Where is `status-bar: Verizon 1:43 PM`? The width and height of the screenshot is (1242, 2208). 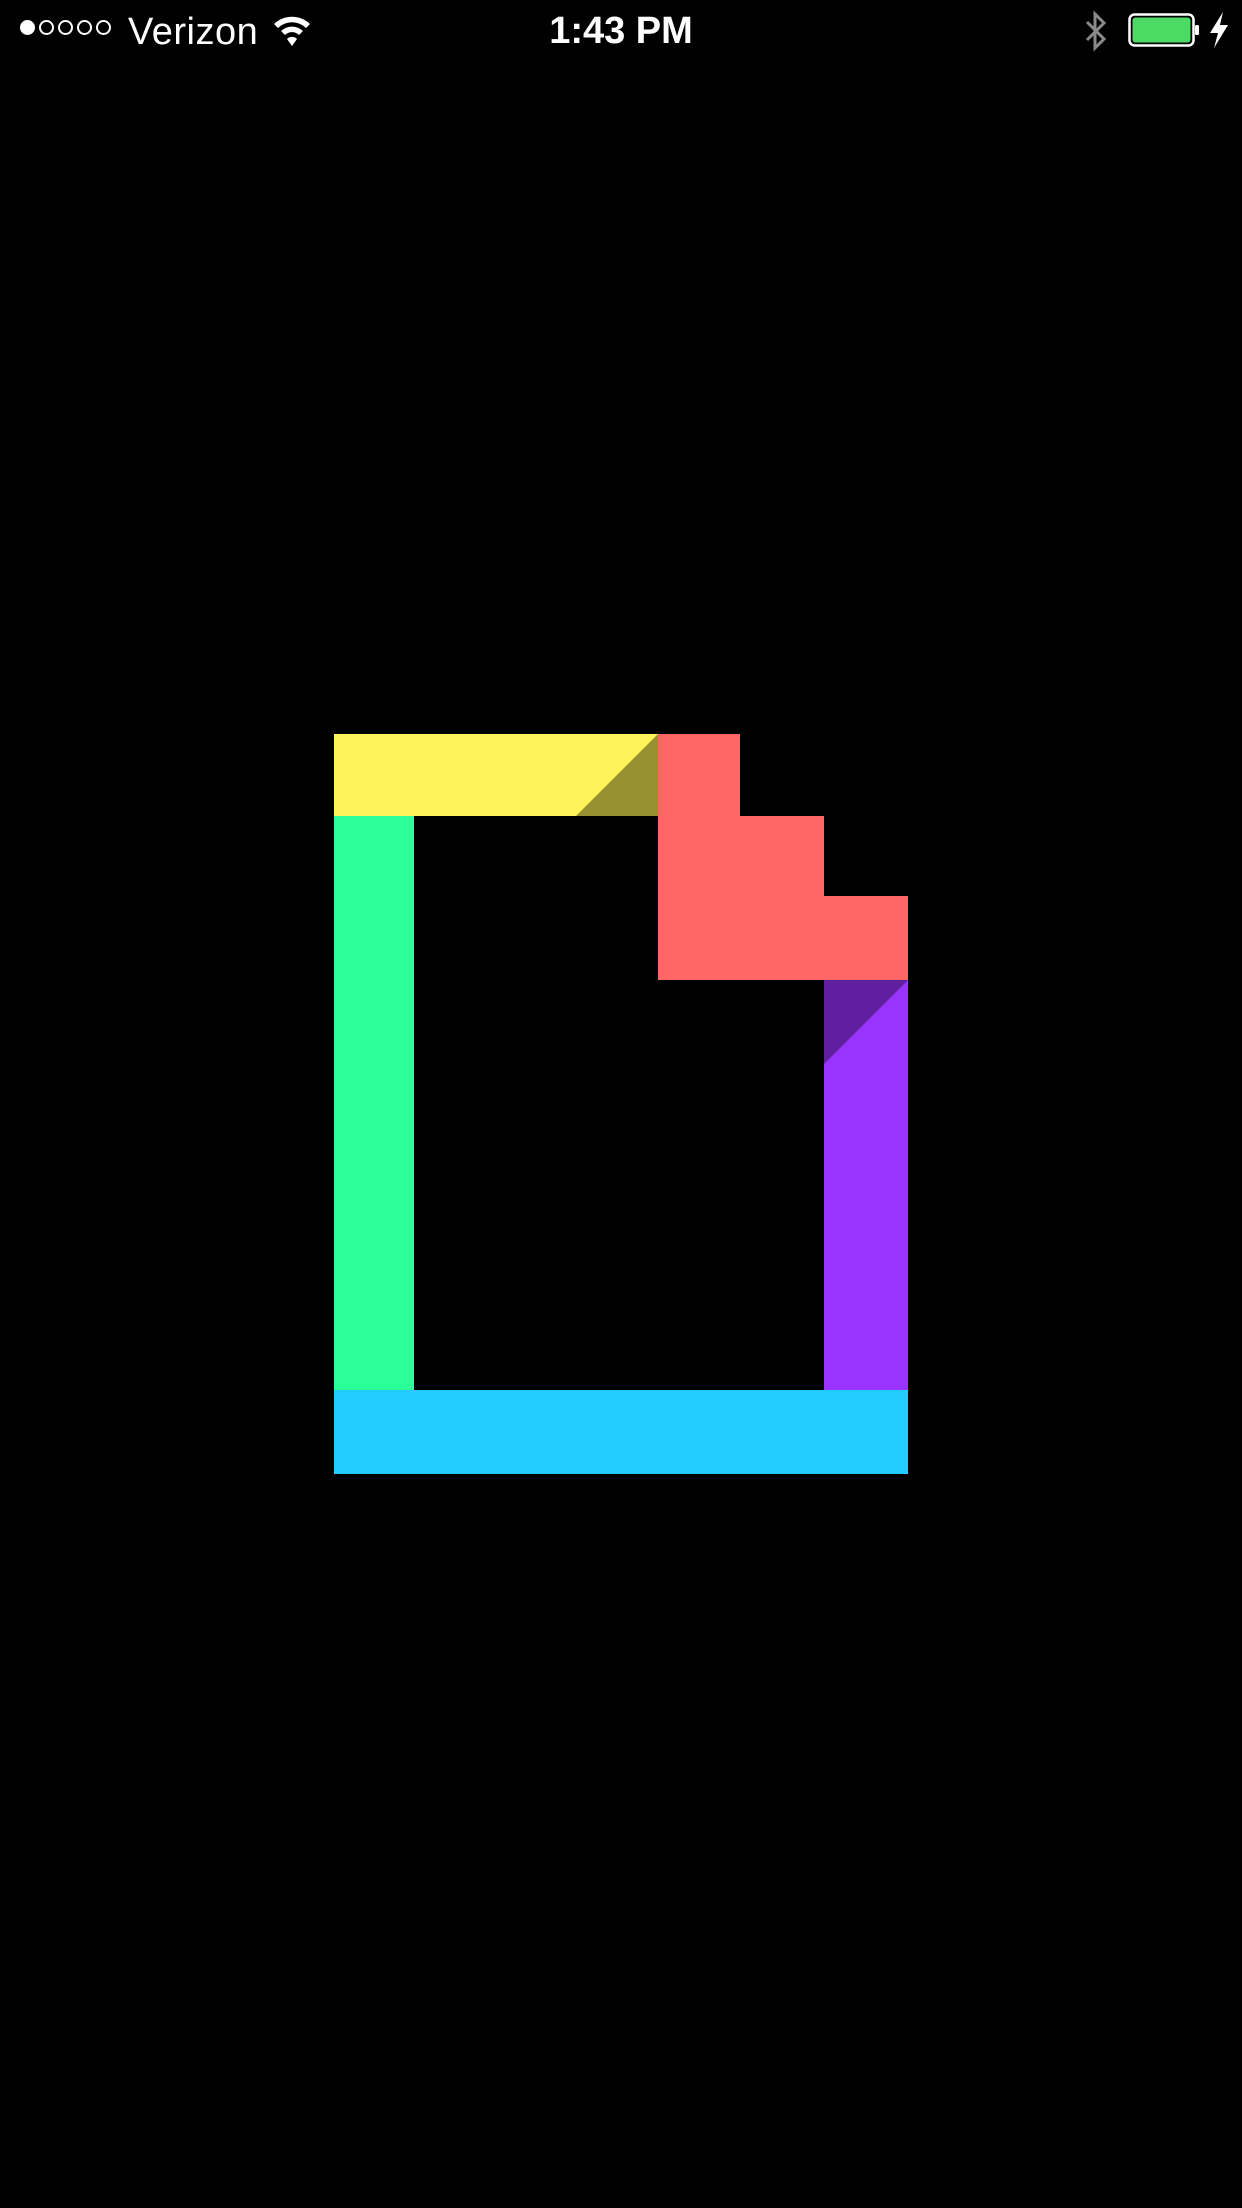
status-bar: Verizon 1:43 PM is located at coordinates (621, 30).